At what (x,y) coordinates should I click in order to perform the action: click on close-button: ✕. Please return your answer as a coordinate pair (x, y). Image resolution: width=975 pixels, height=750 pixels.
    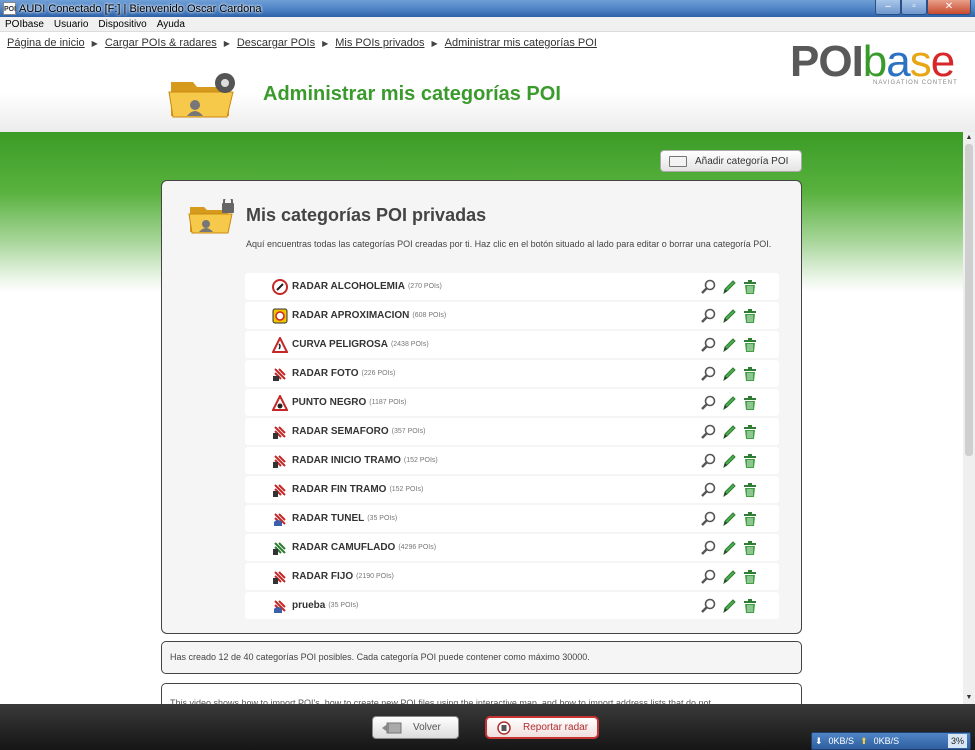
    Looking at the image, I should click on (949, 7).